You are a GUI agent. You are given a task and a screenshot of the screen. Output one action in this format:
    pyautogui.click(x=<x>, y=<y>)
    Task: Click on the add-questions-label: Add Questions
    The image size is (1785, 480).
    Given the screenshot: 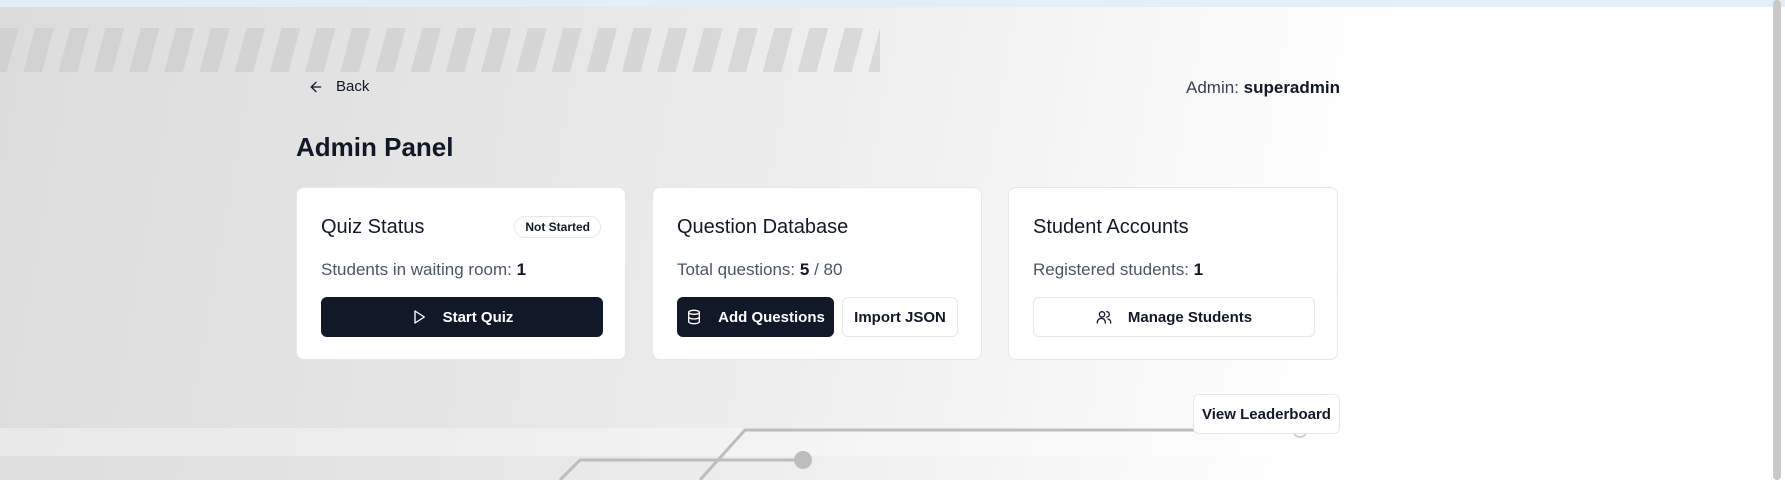 What is the action you would take?
    pyautogui.click(x=771, y=317)
    